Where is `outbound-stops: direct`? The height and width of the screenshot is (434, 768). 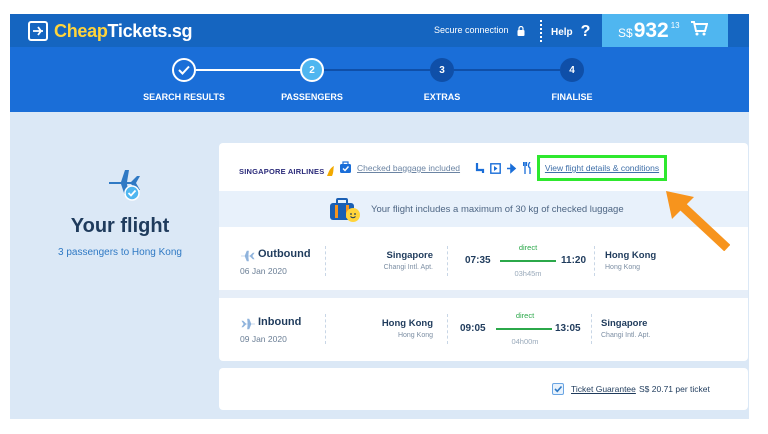 outbound-stops: direct is located at coordinates (528, 247).